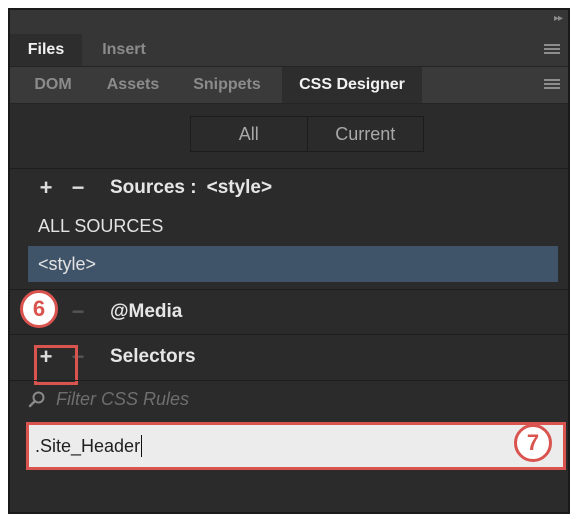 The width and height of the screenshot is (576, 519). What do you see at coordinates (88, 445) in the screenshot?
I see `selector-input-value: .Site_Header` at bounding box center [88, 445].